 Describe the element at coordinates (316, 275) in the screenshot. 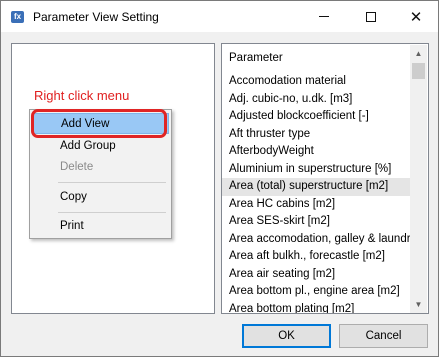

I see `list-item: Area air seating [m2]` at that location.